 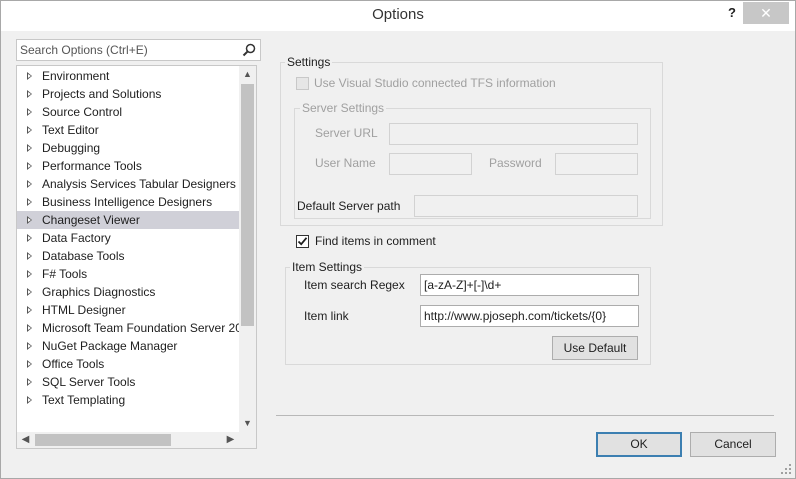 I want to click on tree-item-label: Debugging, so click(x=71, y=148).